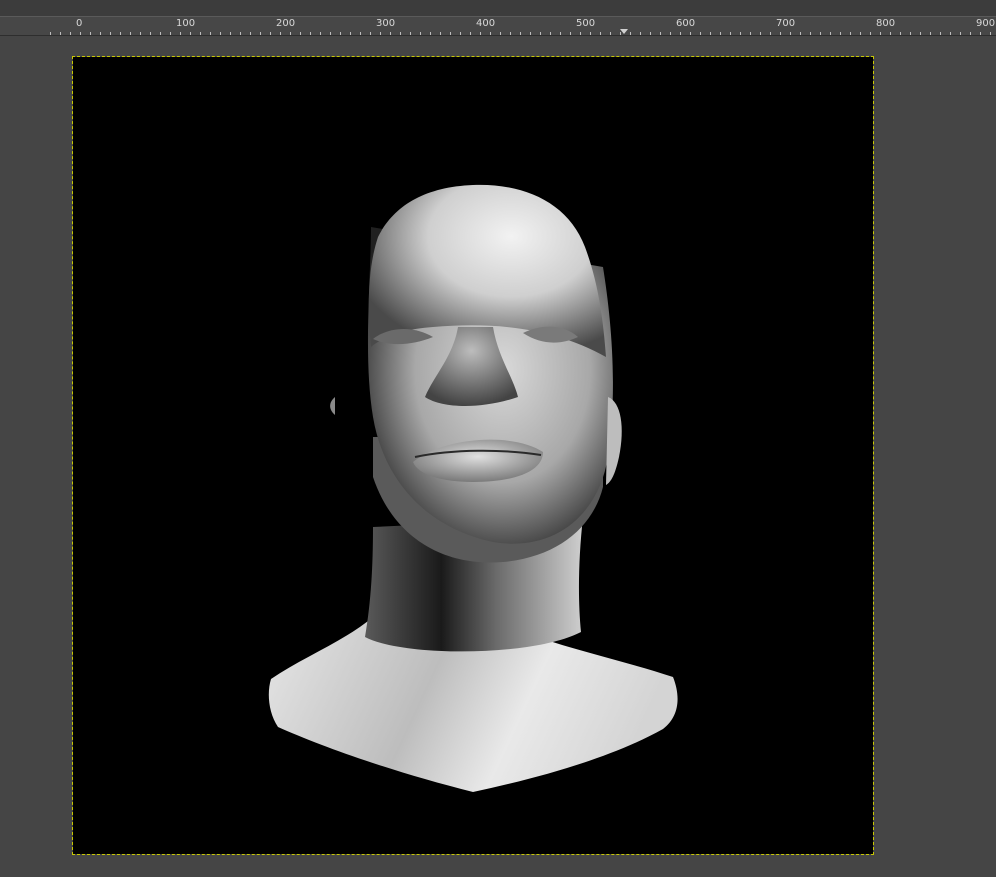 Image resolution: width=996 pixels, height=877 pixels. What do you see at coordinates (520, 33) in the screenshot?
I see `ruler-ticks` at bounding box center [520, 33].